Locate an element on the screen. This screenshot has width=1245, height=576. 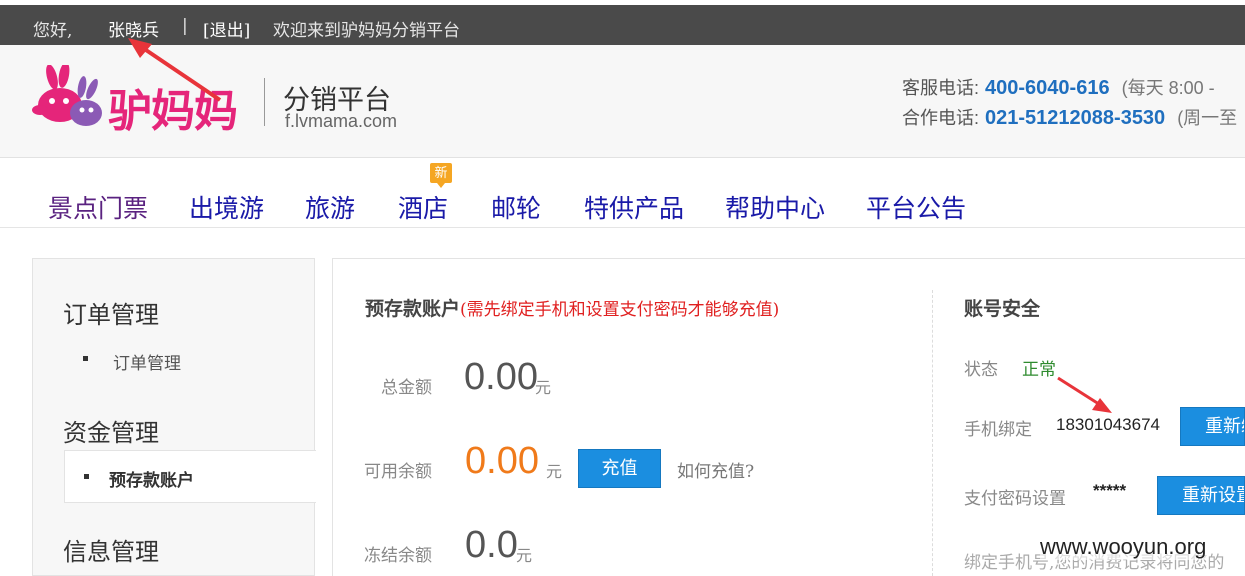
service-phone-line: 客服电话: 400-6040-616 (每天 8:00 - is located at coordinates (1058, 87).